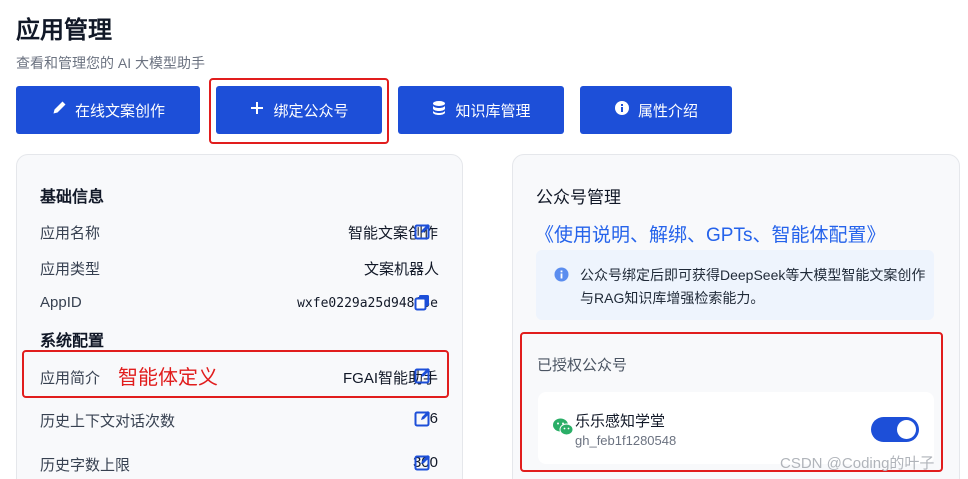 The height and width of the screenshot is (479, 968). I want to click on basic-info-title: 基础信息, so click(72, 197).